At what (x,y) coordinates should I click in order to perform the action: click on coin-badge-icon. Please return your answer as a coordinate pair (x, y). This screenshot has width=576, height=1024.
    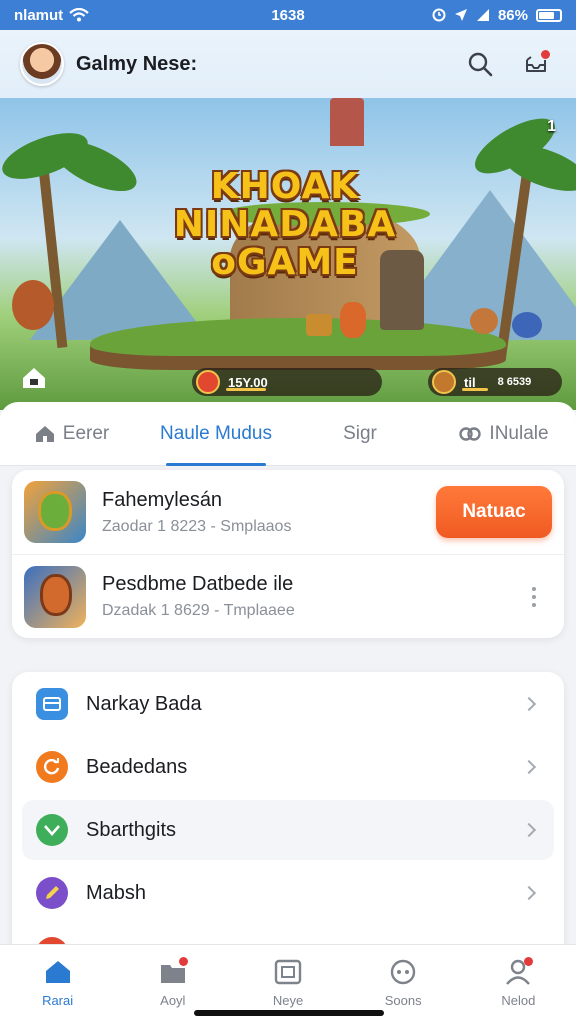
    Looking at the image, I should click on (444, 382).